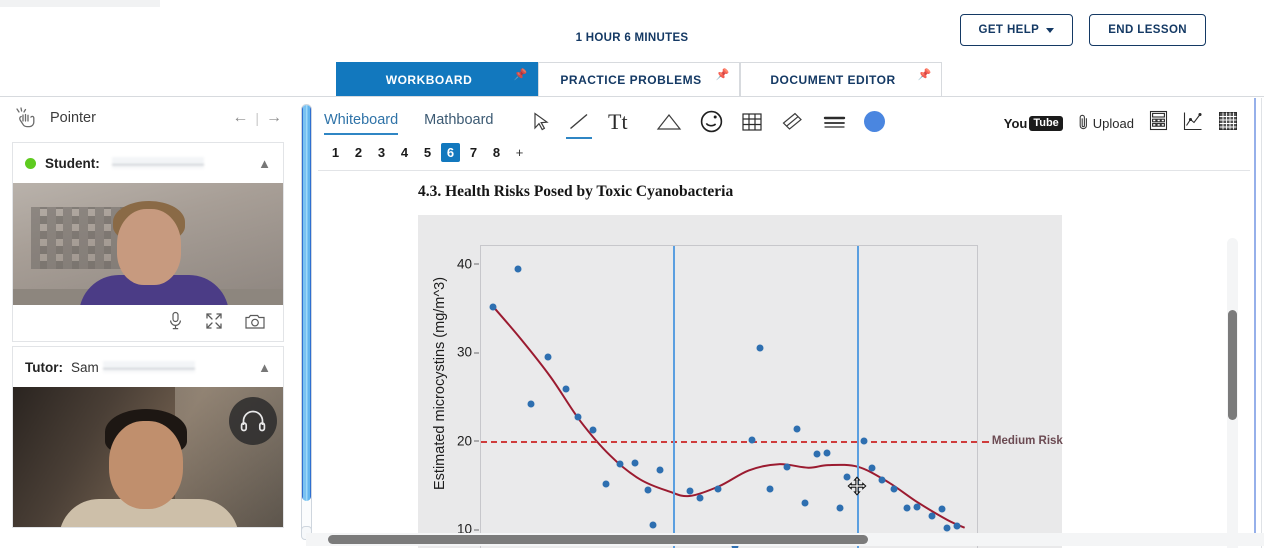 This screenshot has height=548, width=1264. I want to click on canvas-vertical-scroll-thumb, so click(1232, 365).